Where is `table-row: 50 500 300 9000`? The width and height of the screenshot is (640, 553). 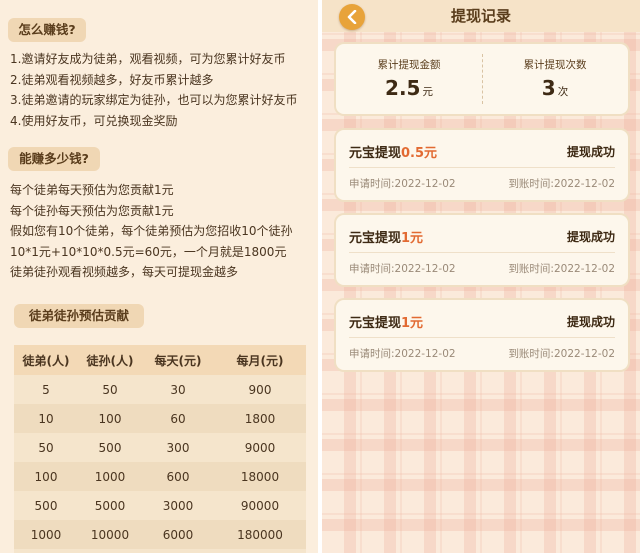 table-row: 50 500 300 9000 is located at coordinates (160, 447).